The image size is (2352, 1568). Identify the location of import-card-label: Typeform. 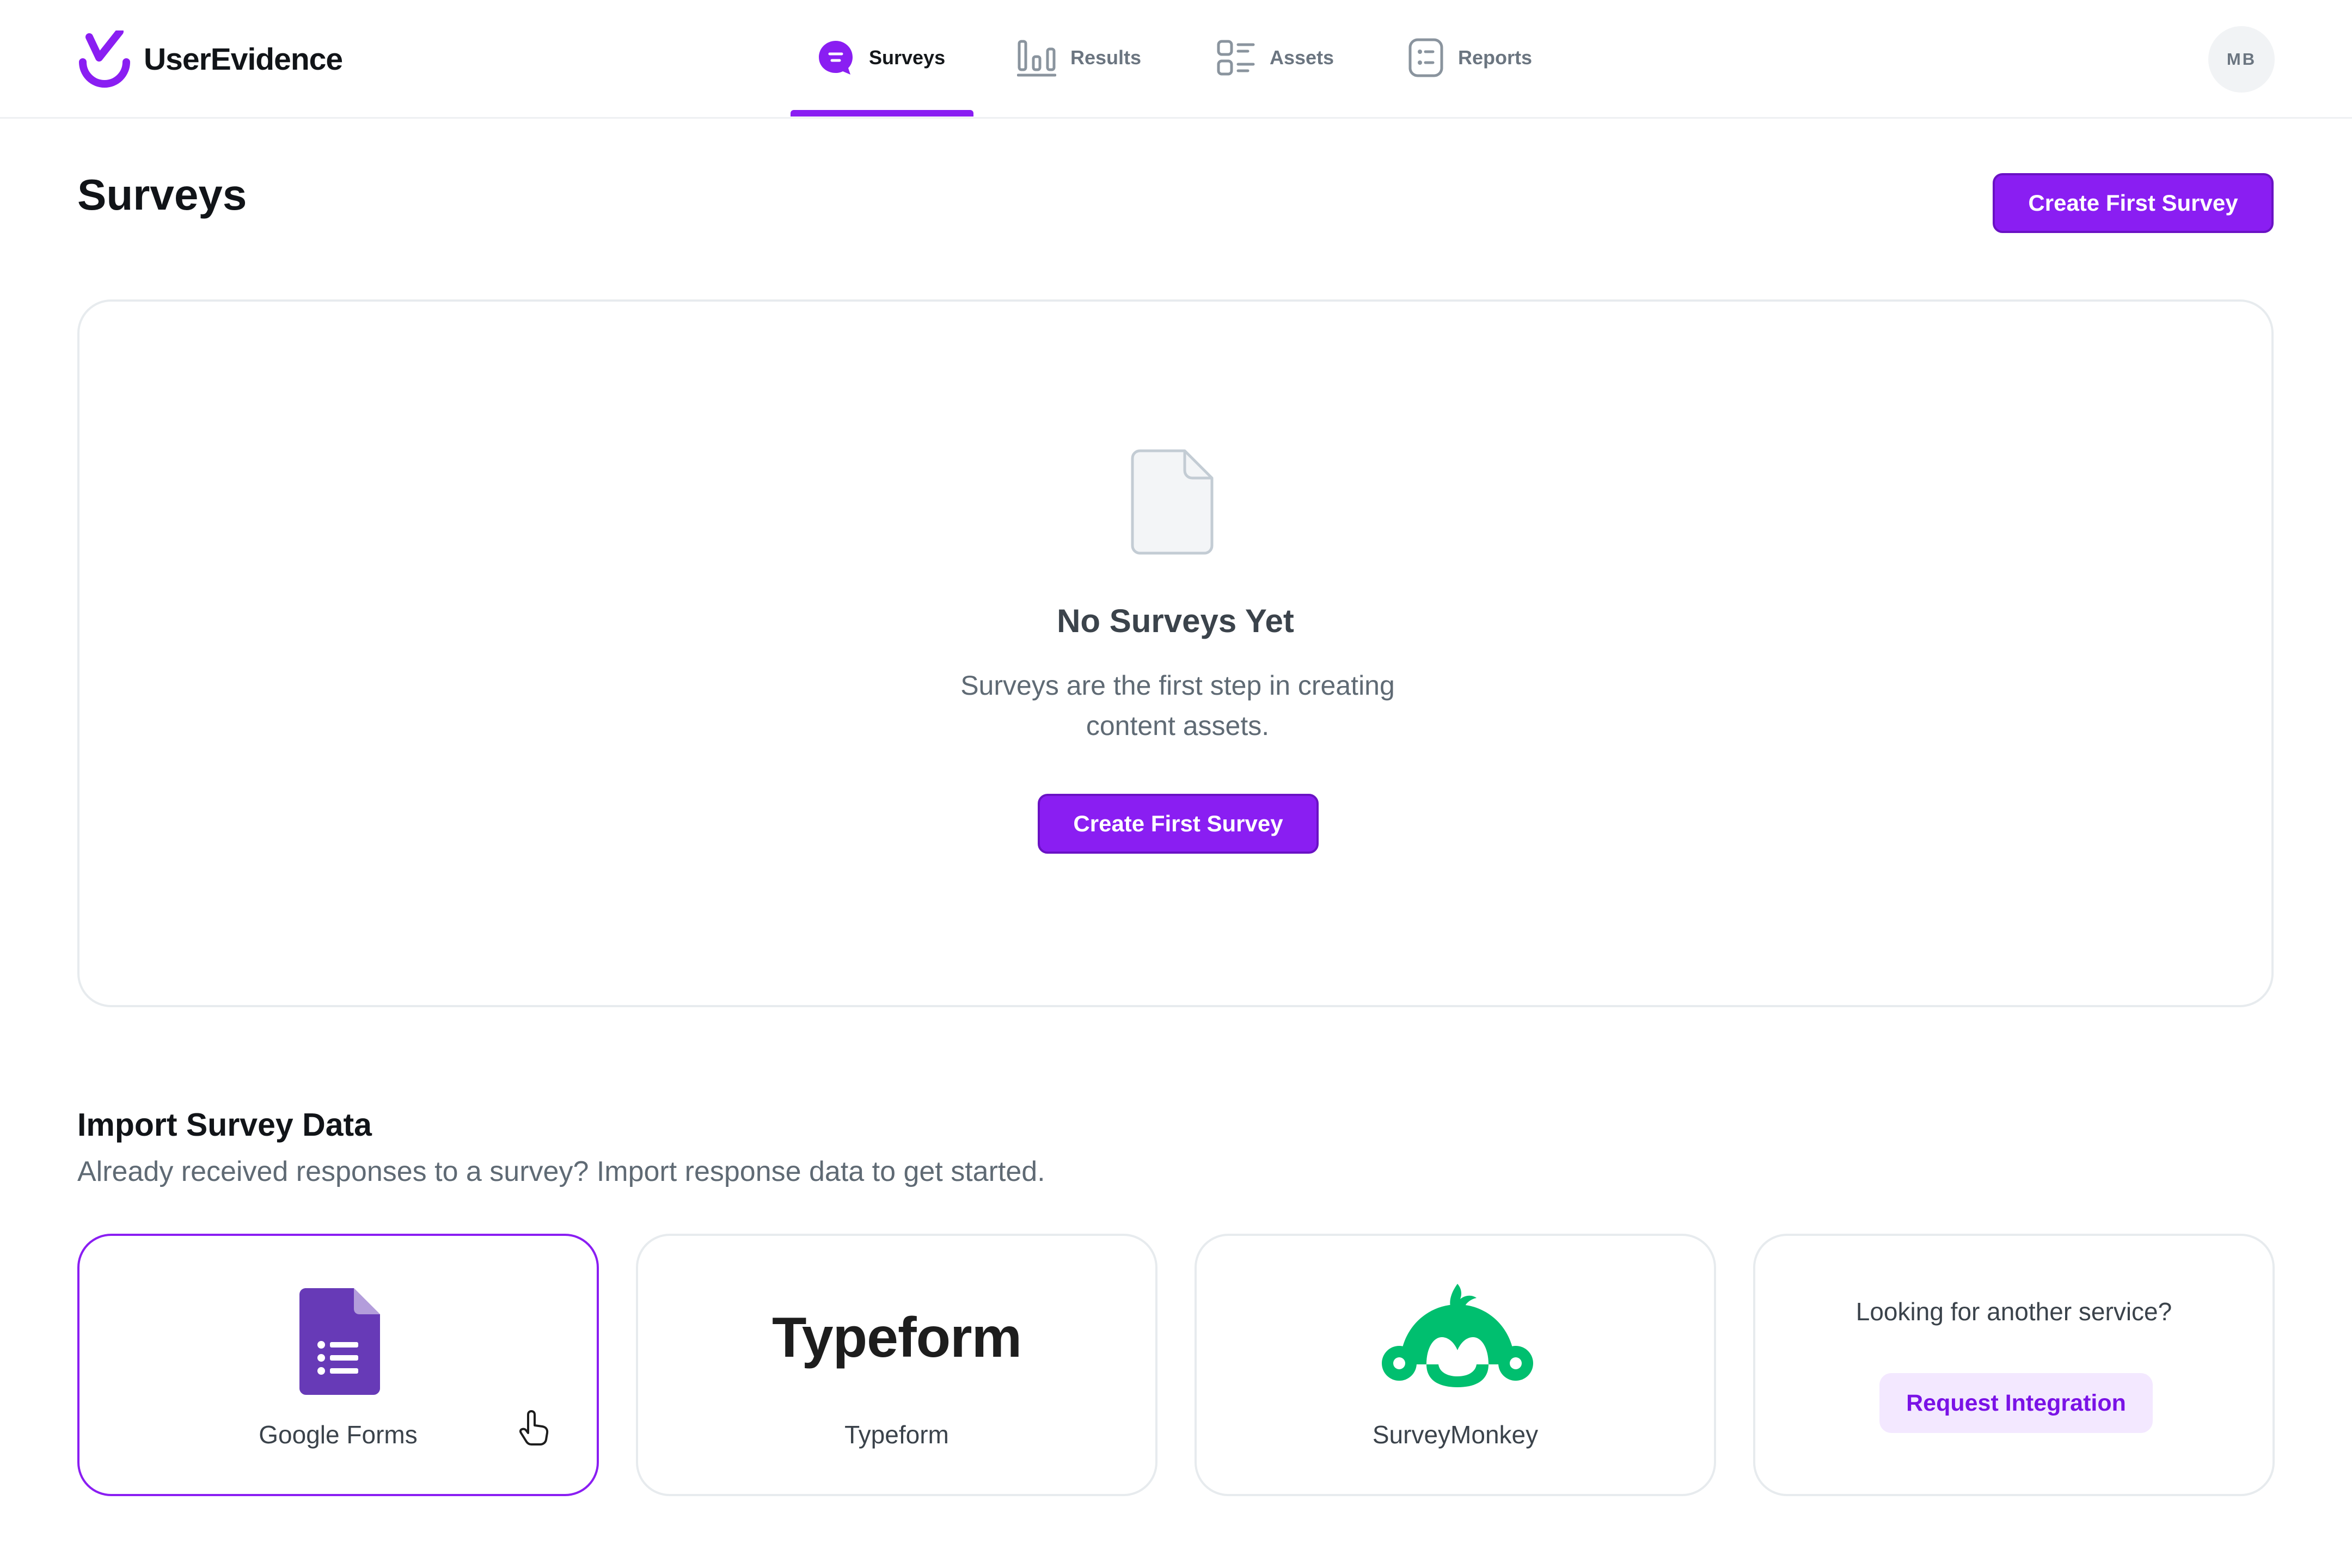
(896, 1434).